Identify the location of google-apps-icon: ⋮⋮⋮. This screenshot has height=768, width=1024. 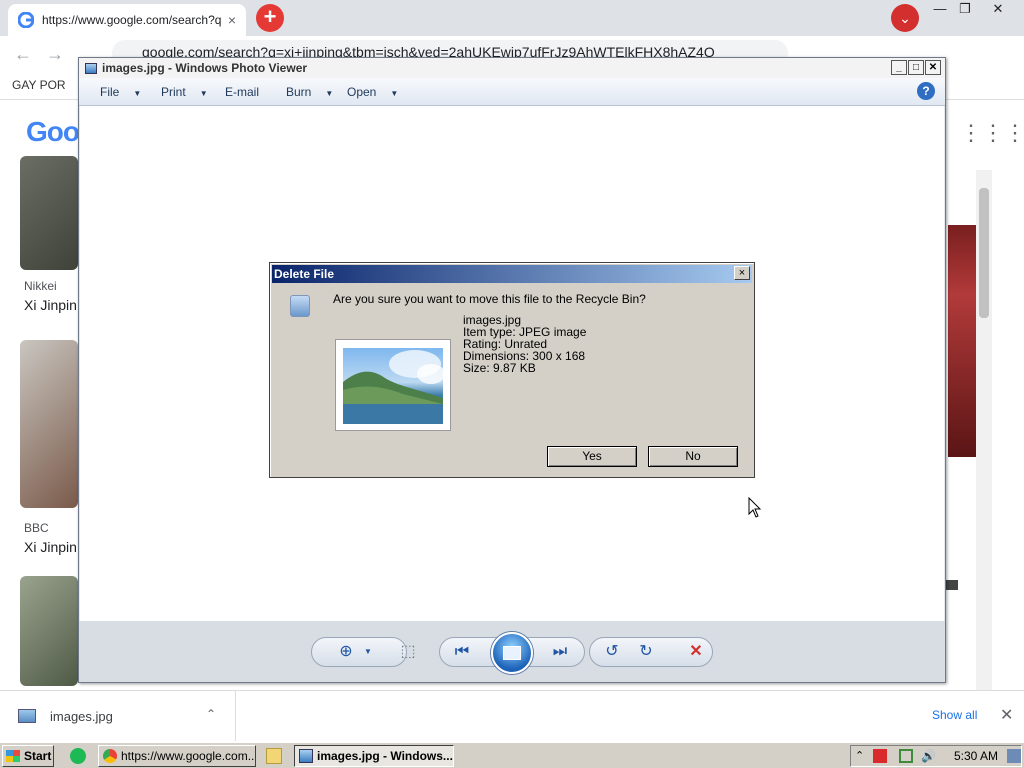
(992, 133).